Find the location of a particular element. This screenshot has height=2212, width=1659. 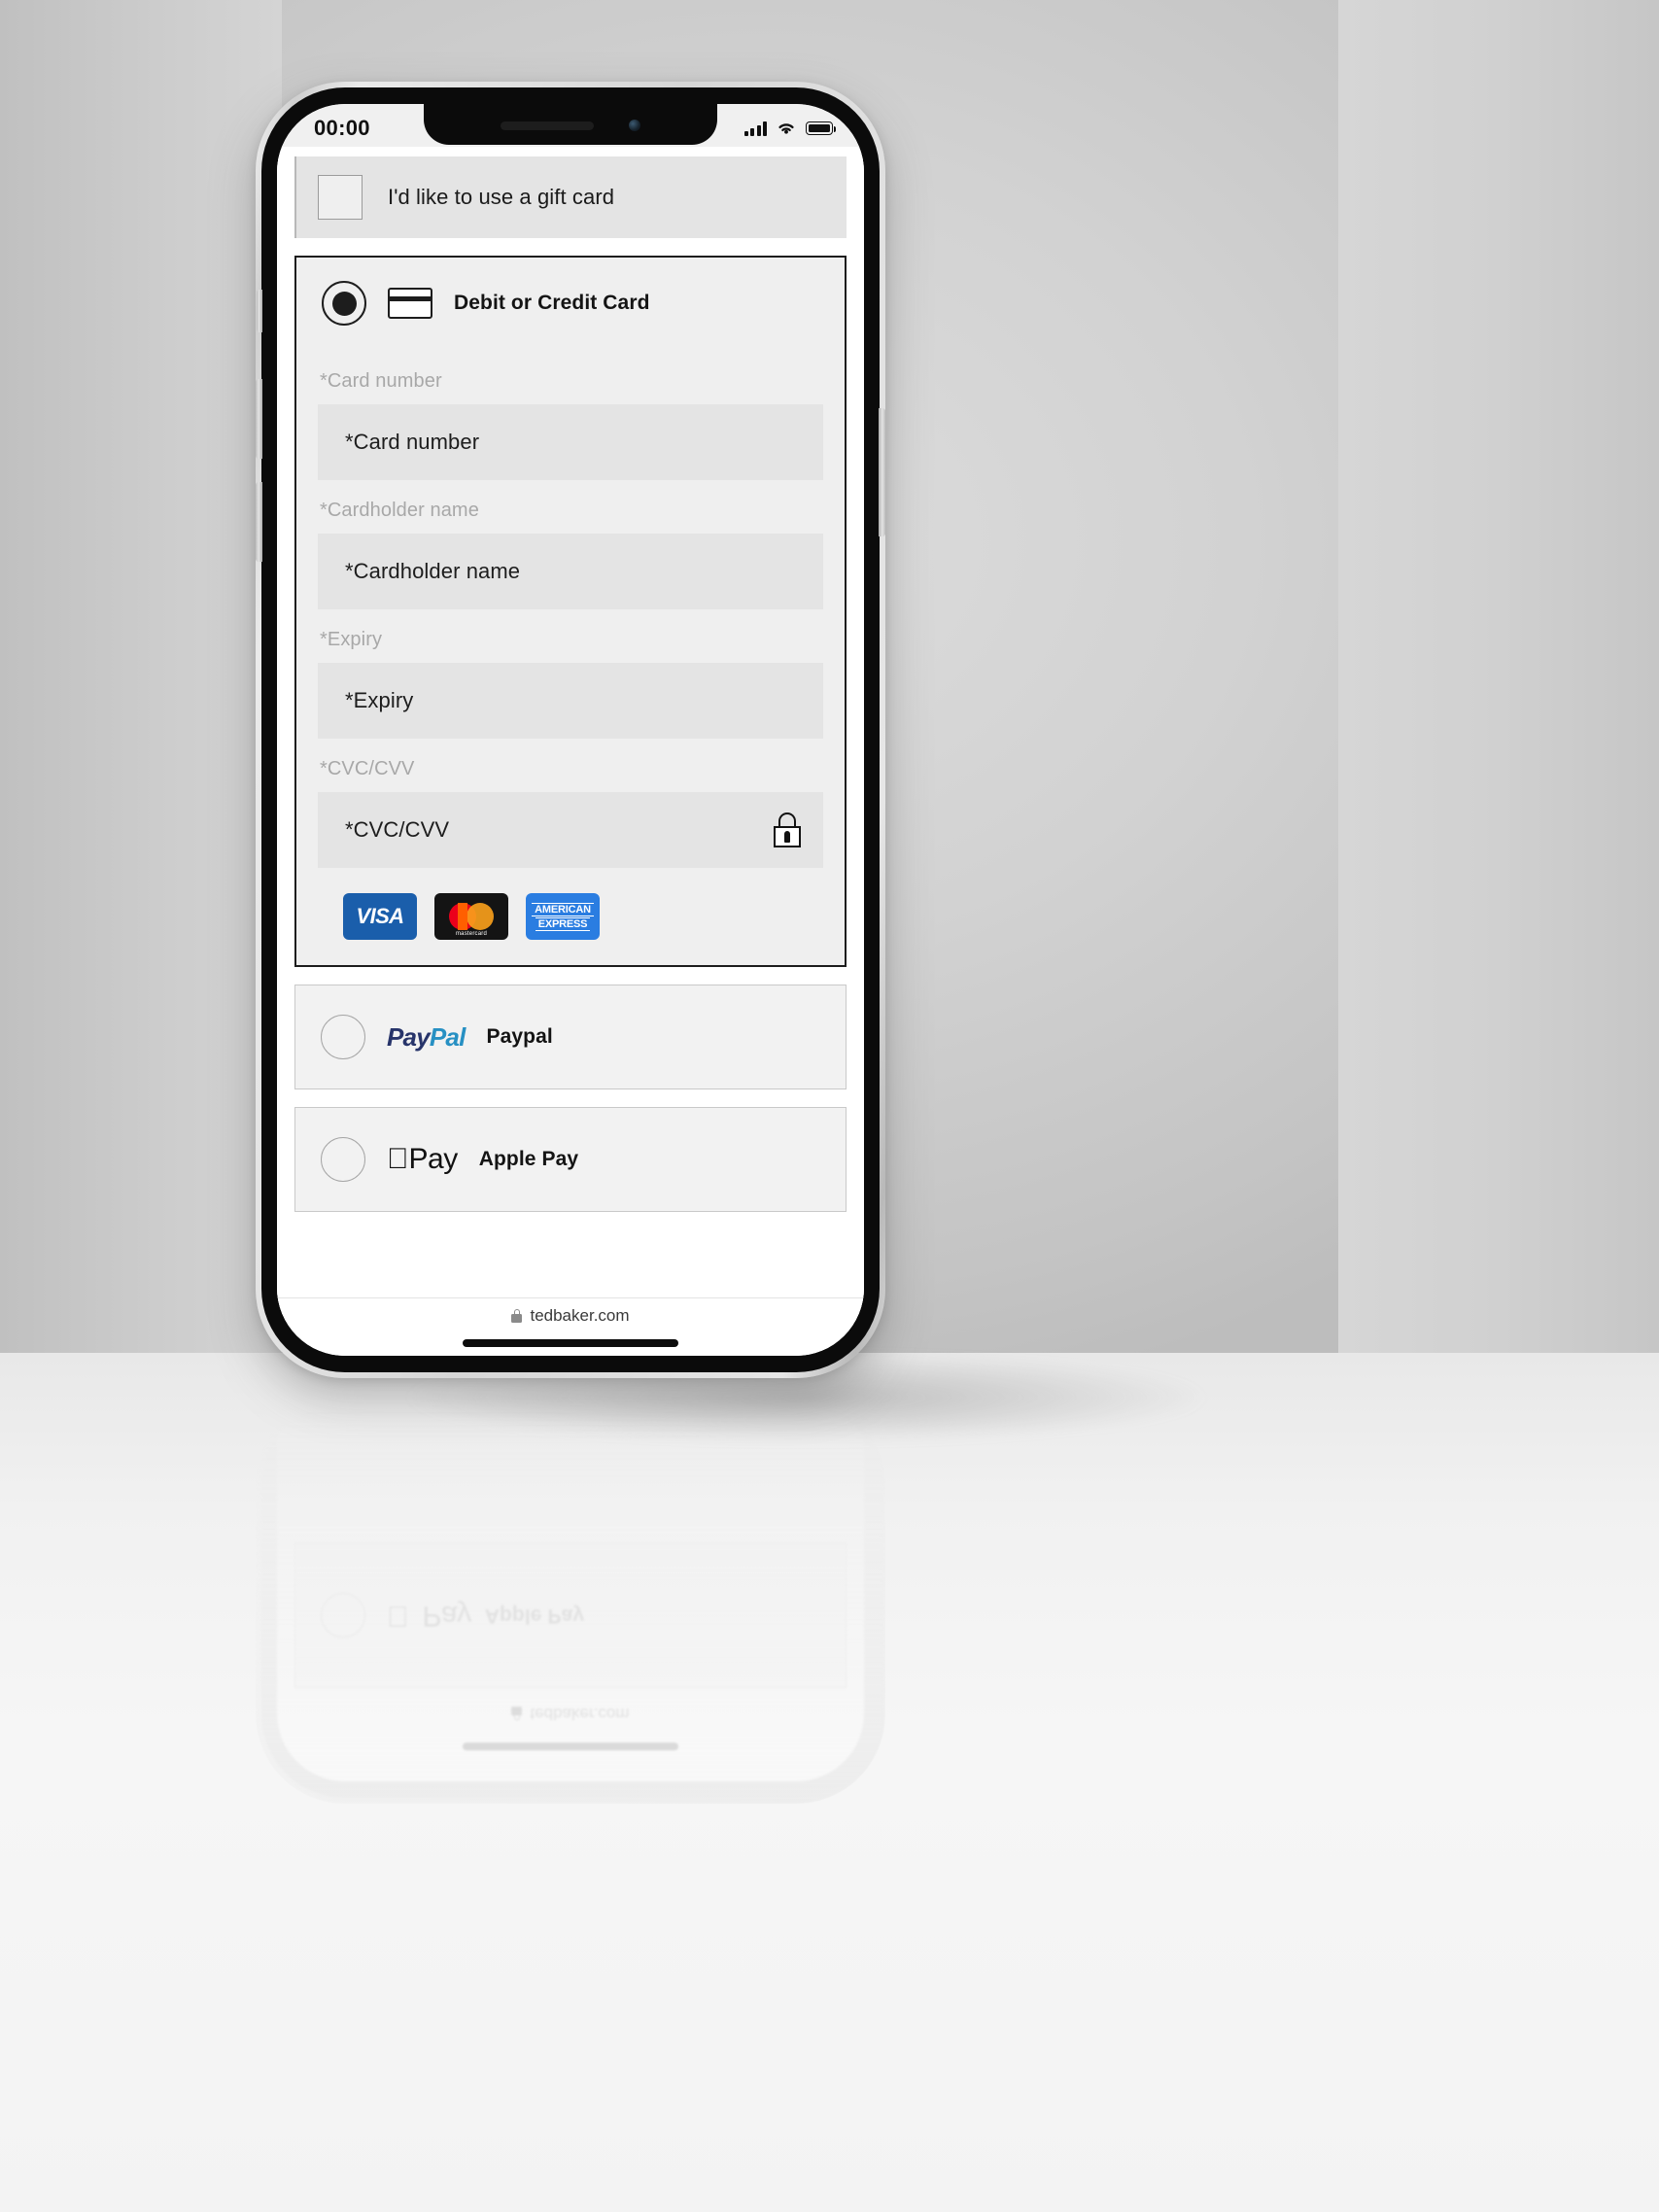

lock-icon is located at coordinates (787, 829).